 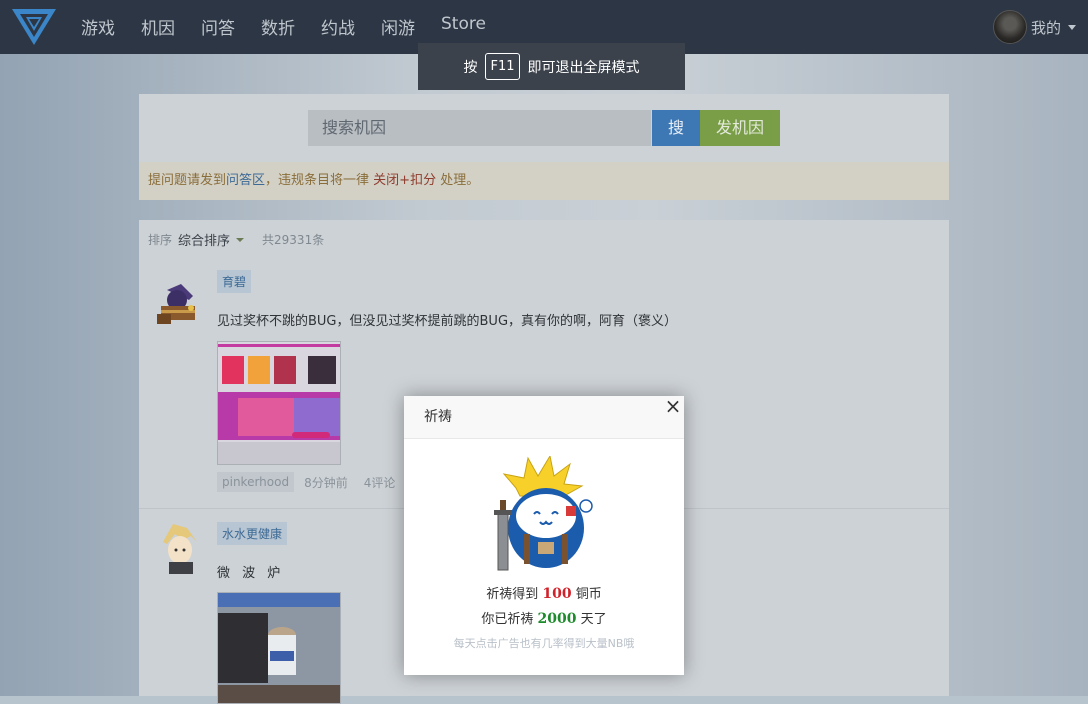 I want to click on reward-suffix: 铜币, so click(x=588, y=594).